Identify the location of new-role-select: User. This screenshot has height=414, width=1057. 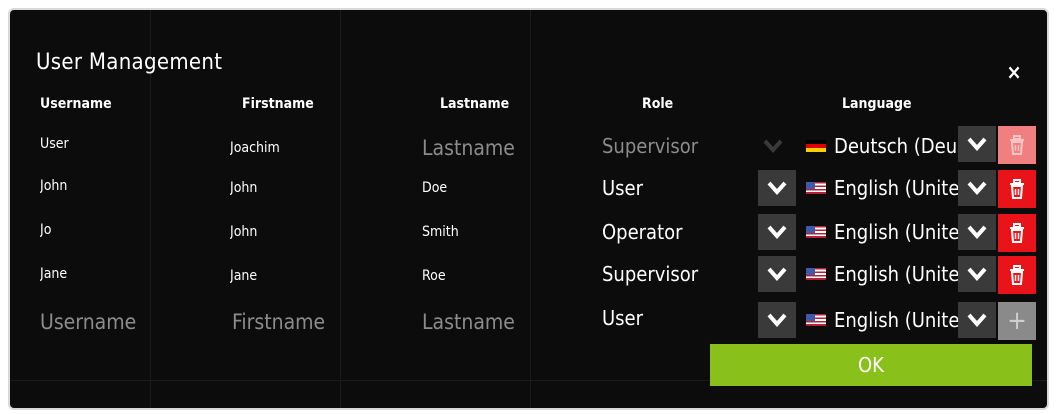
(677, 318).